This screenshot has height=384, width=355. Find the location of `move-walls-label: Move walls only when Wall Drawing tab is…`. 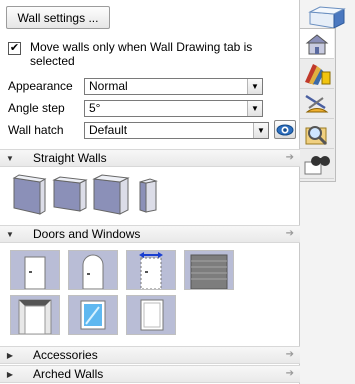

move-walls-label: Move walls only when Wall Drawing tab is… is located at coordinates (141, 54).